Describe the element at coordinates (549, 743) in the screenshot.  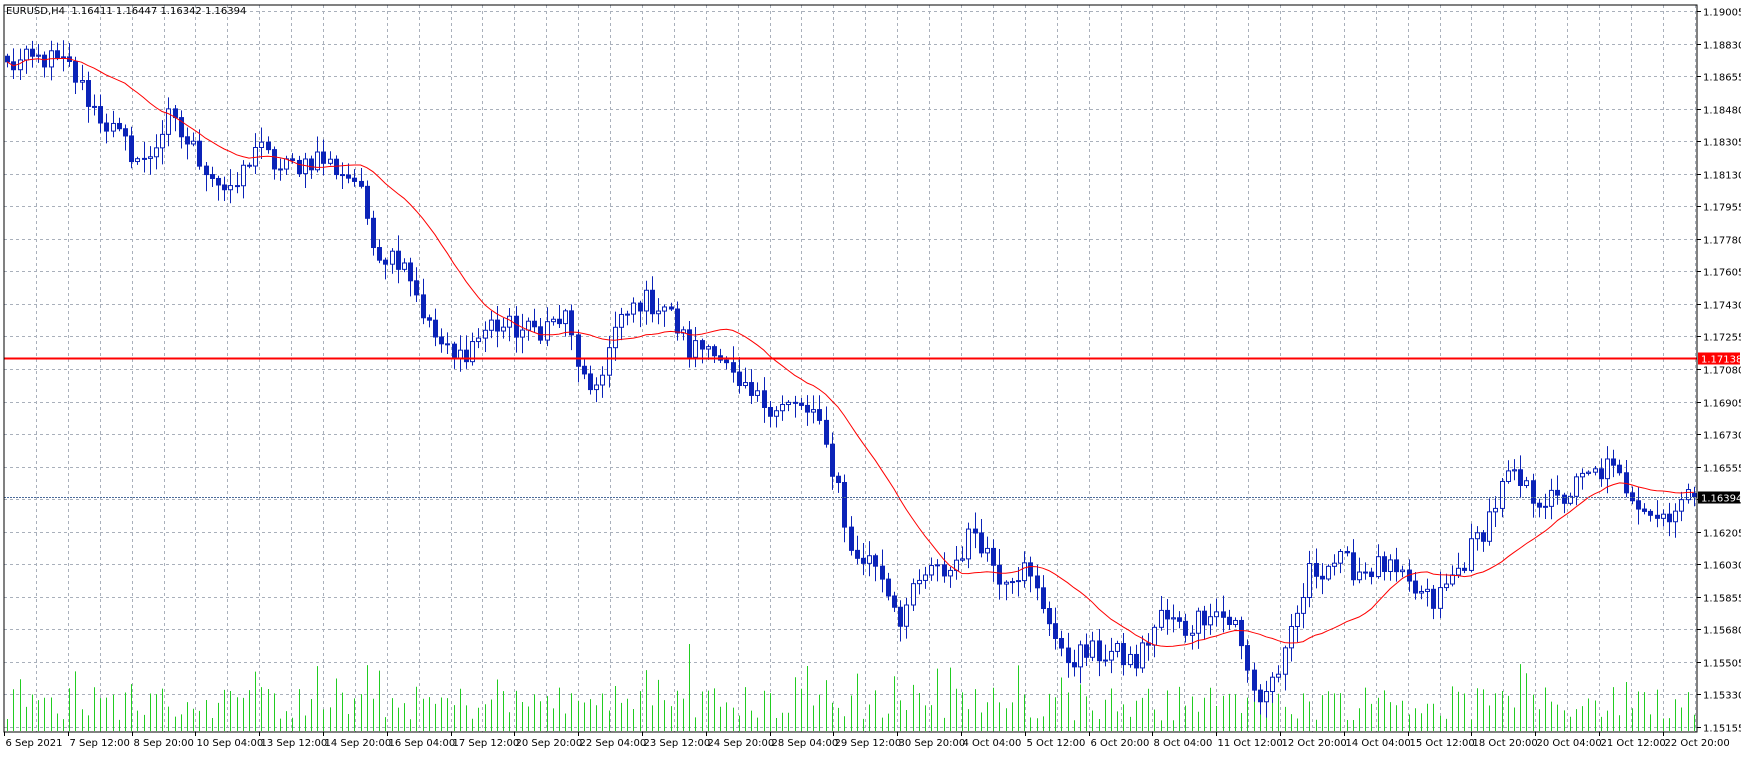
I see `time-tick-label: 20 Sep 20:00` at that location.